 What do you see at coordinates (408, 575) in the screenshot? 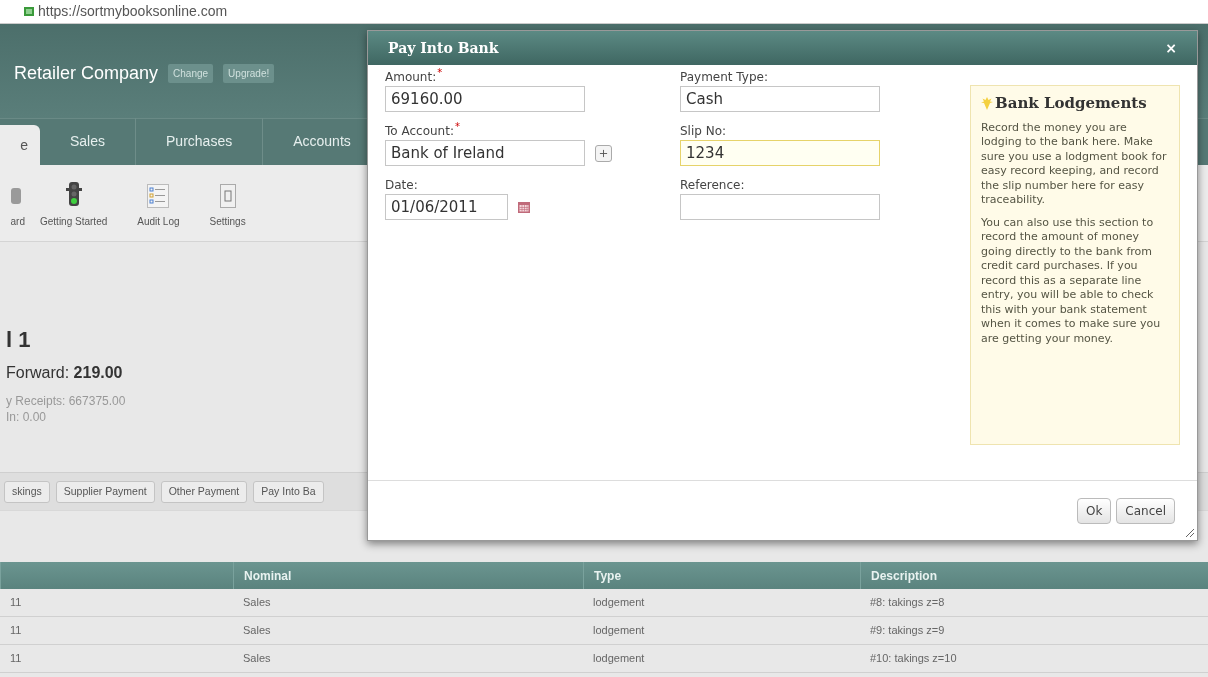
I see `column-header: Nominal` at bounding box center [408, 575].